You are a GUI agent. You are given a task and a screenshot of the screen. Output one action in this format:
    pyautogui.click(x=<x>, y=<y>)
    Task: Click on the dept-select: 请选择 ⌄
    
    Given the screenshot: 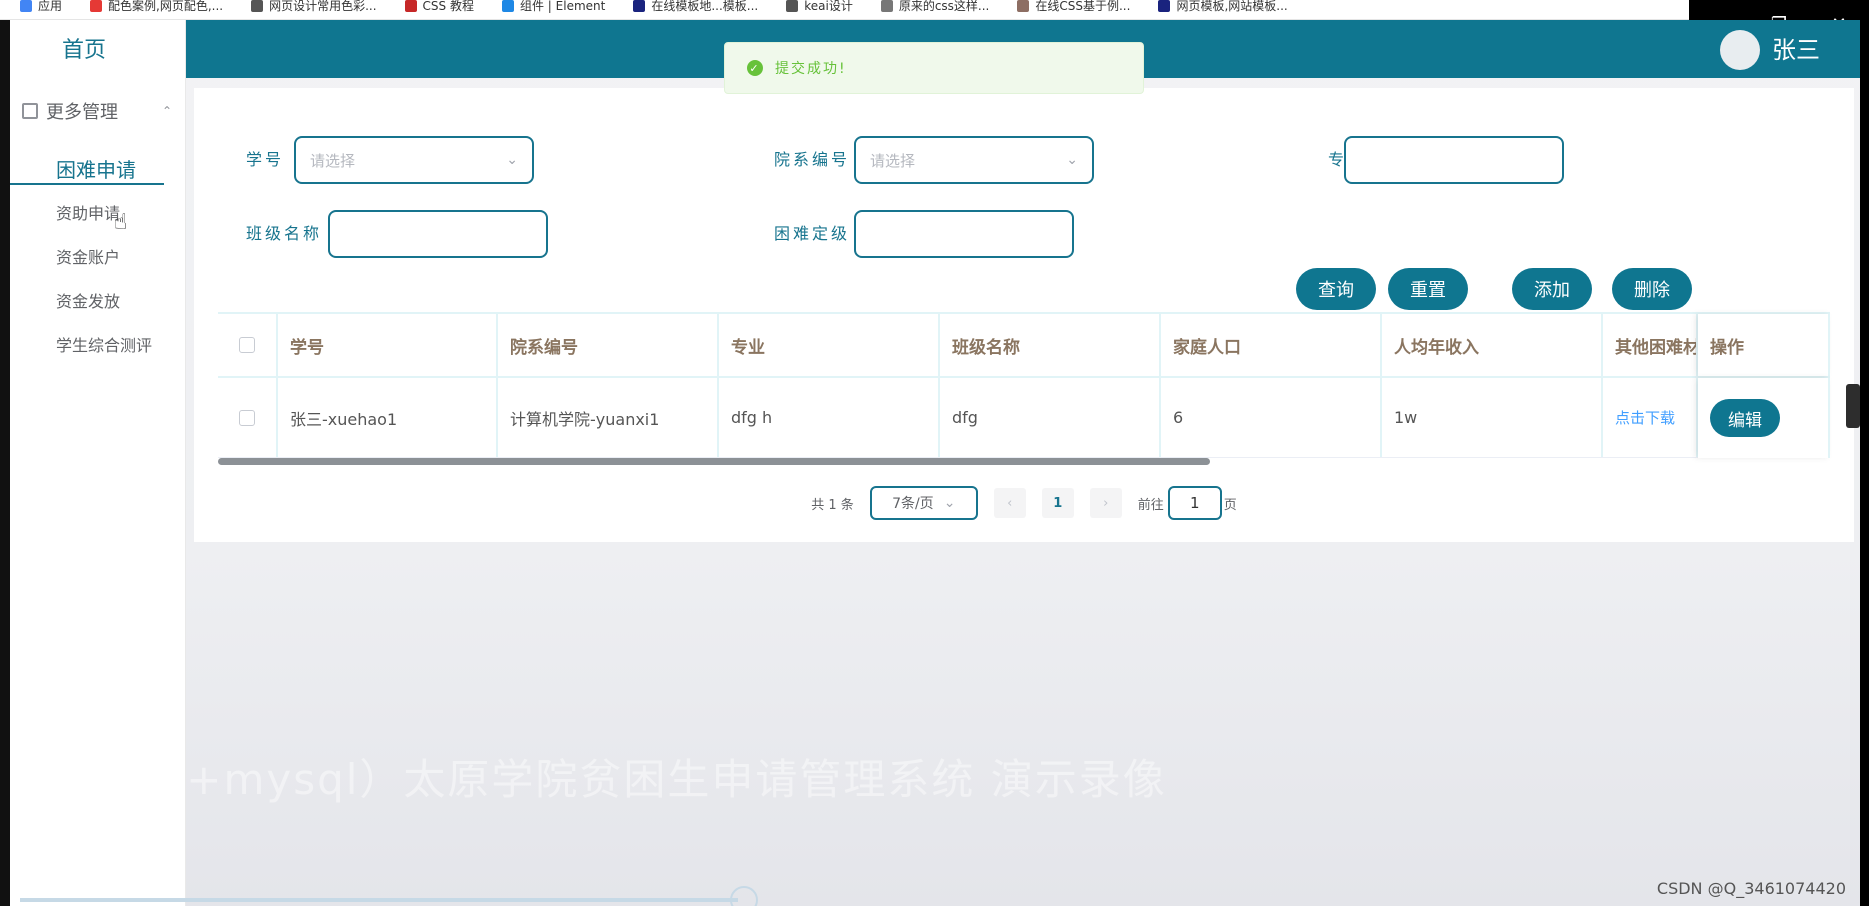 What is the action you would take?
    pyautogui.click(x=974, y=160)
    